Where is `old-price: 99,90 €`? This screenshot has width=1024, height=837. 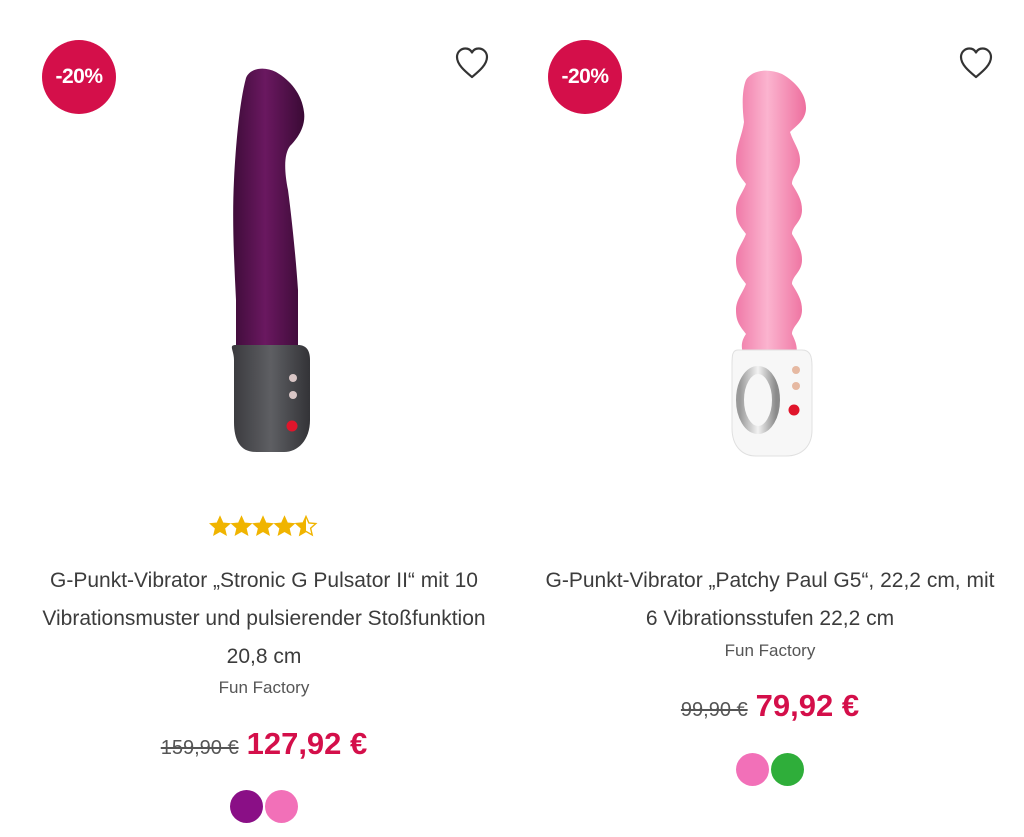
old-price: 99,90 € is located at coordinates (714, 710).